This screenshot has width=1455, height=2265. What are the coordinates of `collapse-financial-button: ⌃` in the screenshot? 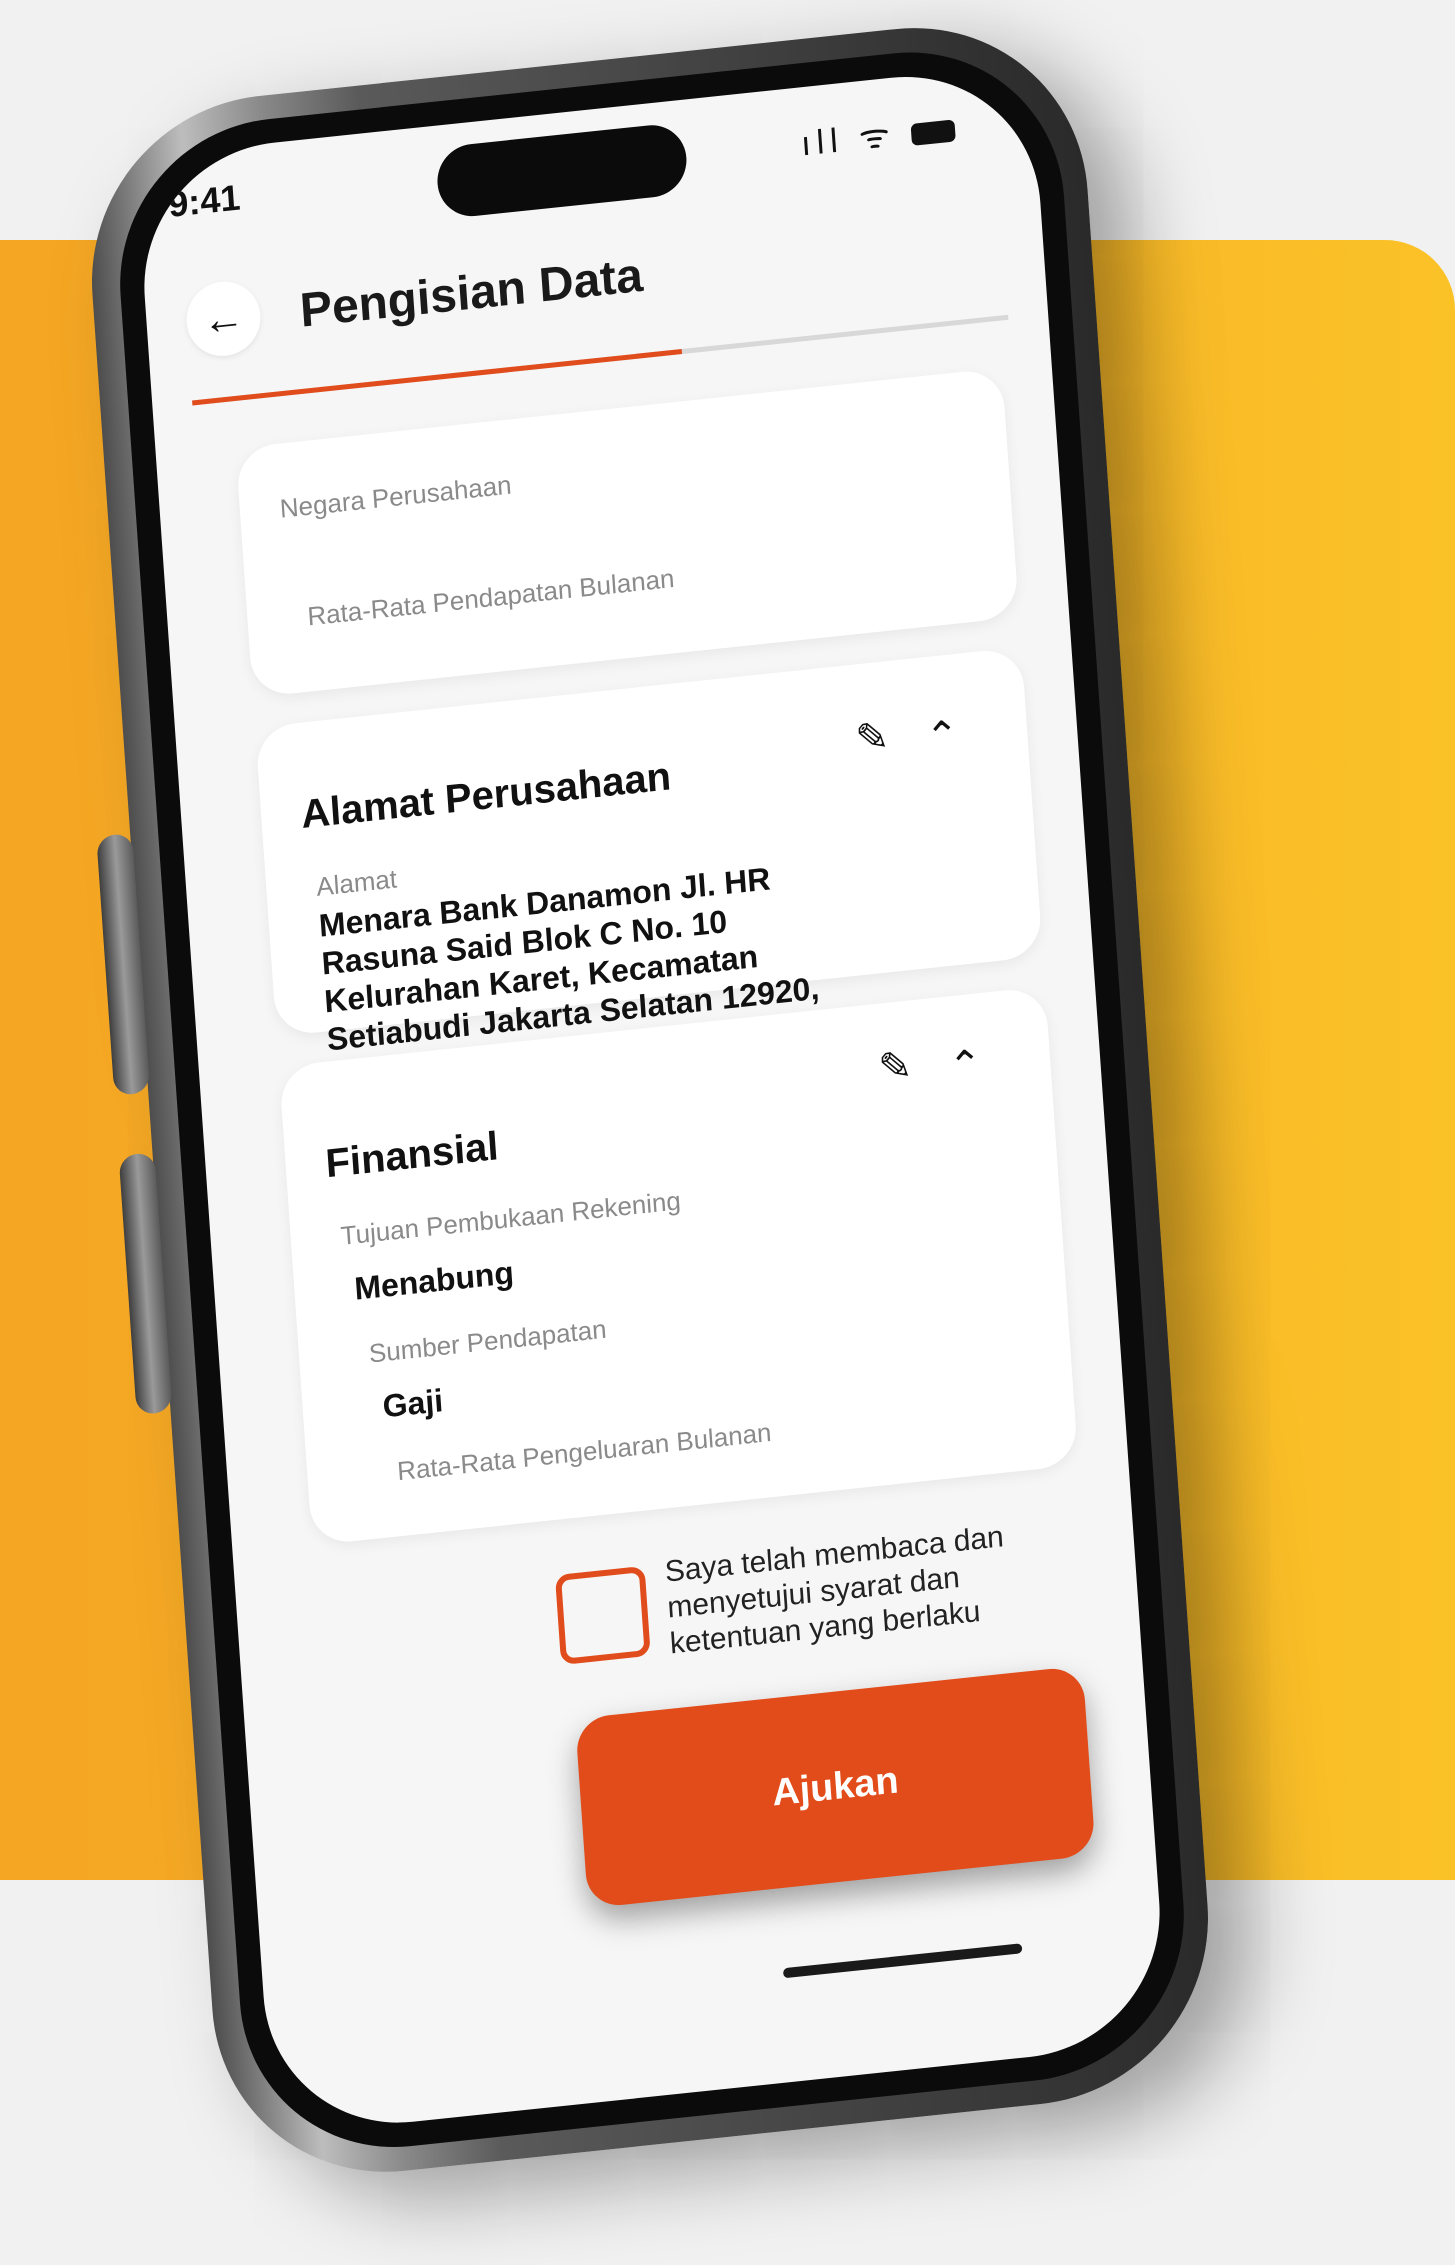 It's located at (965, 1065).